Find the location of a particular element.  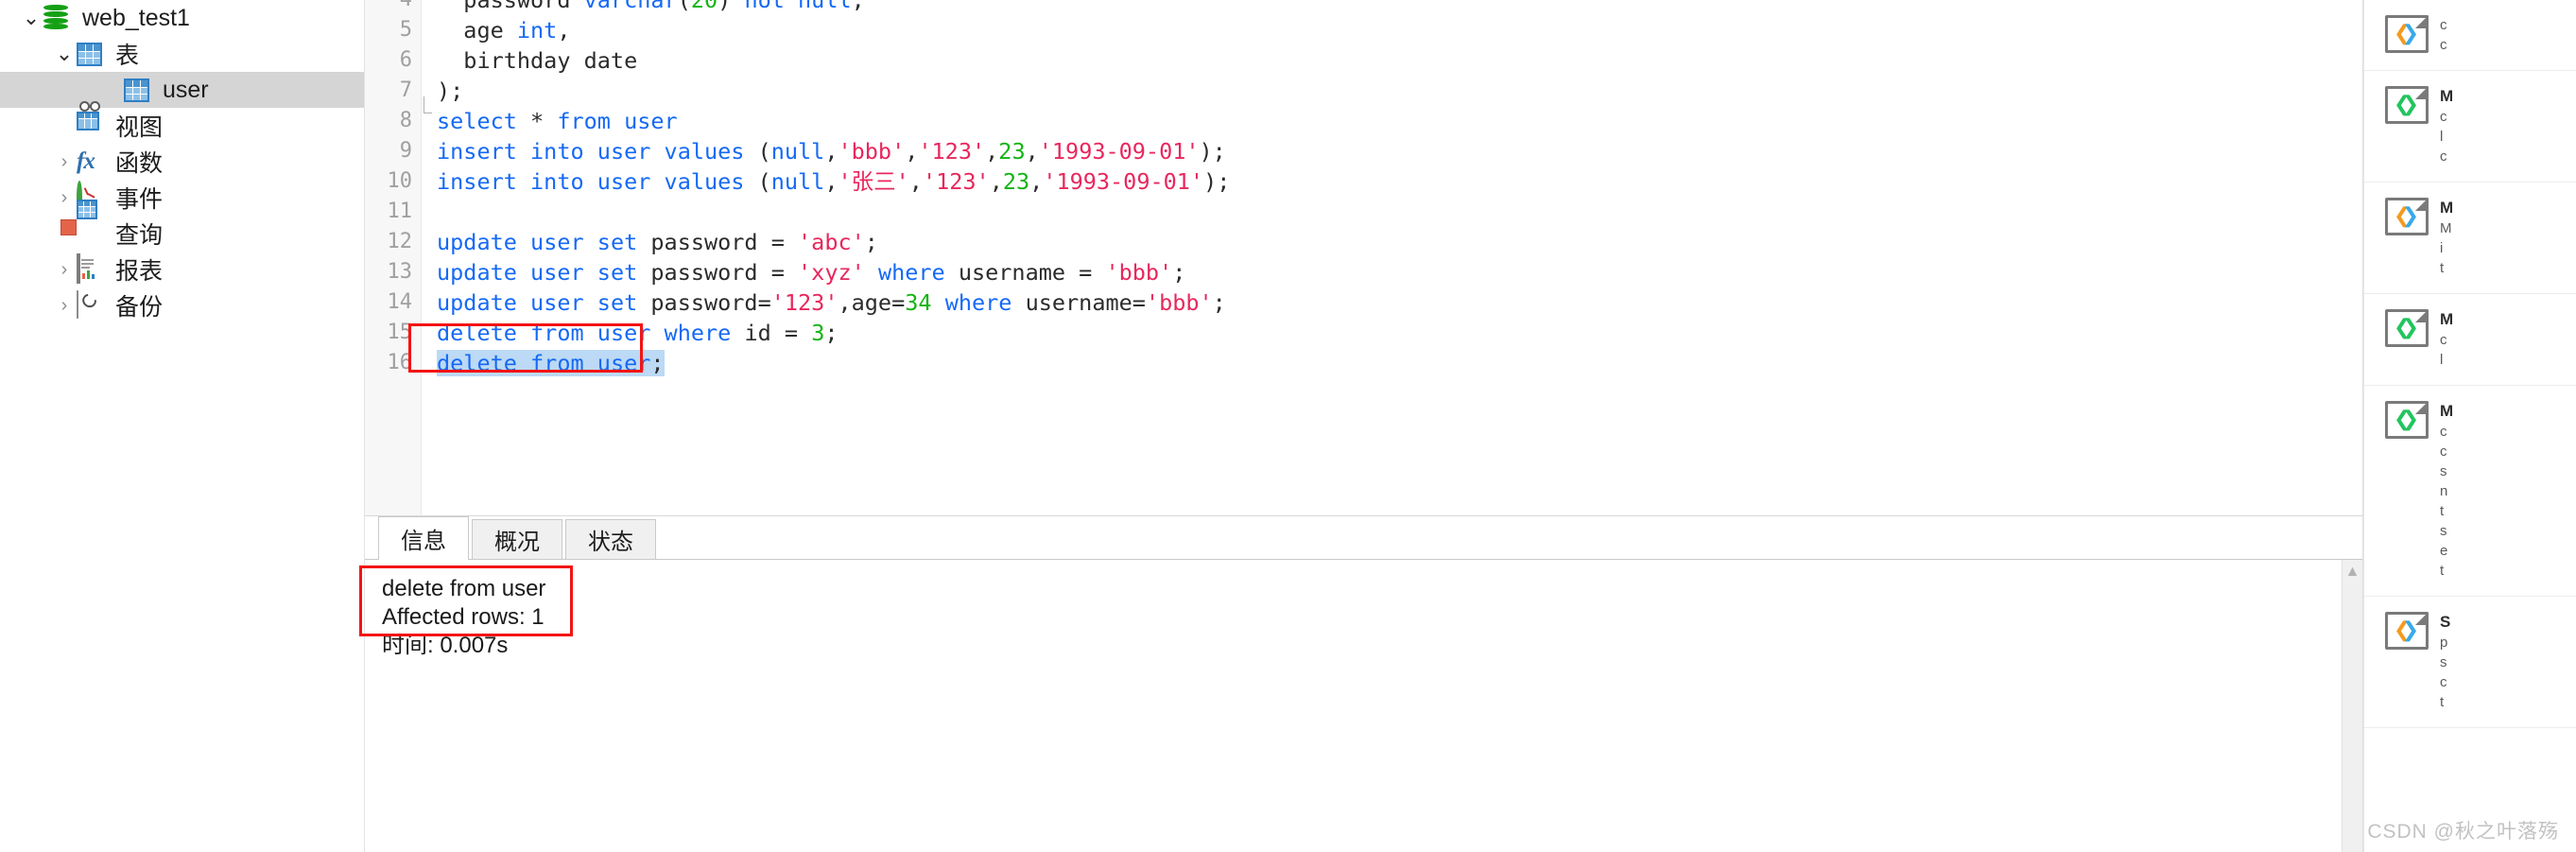

tree-item-label: 报表 is located at coordinates (140, 272).